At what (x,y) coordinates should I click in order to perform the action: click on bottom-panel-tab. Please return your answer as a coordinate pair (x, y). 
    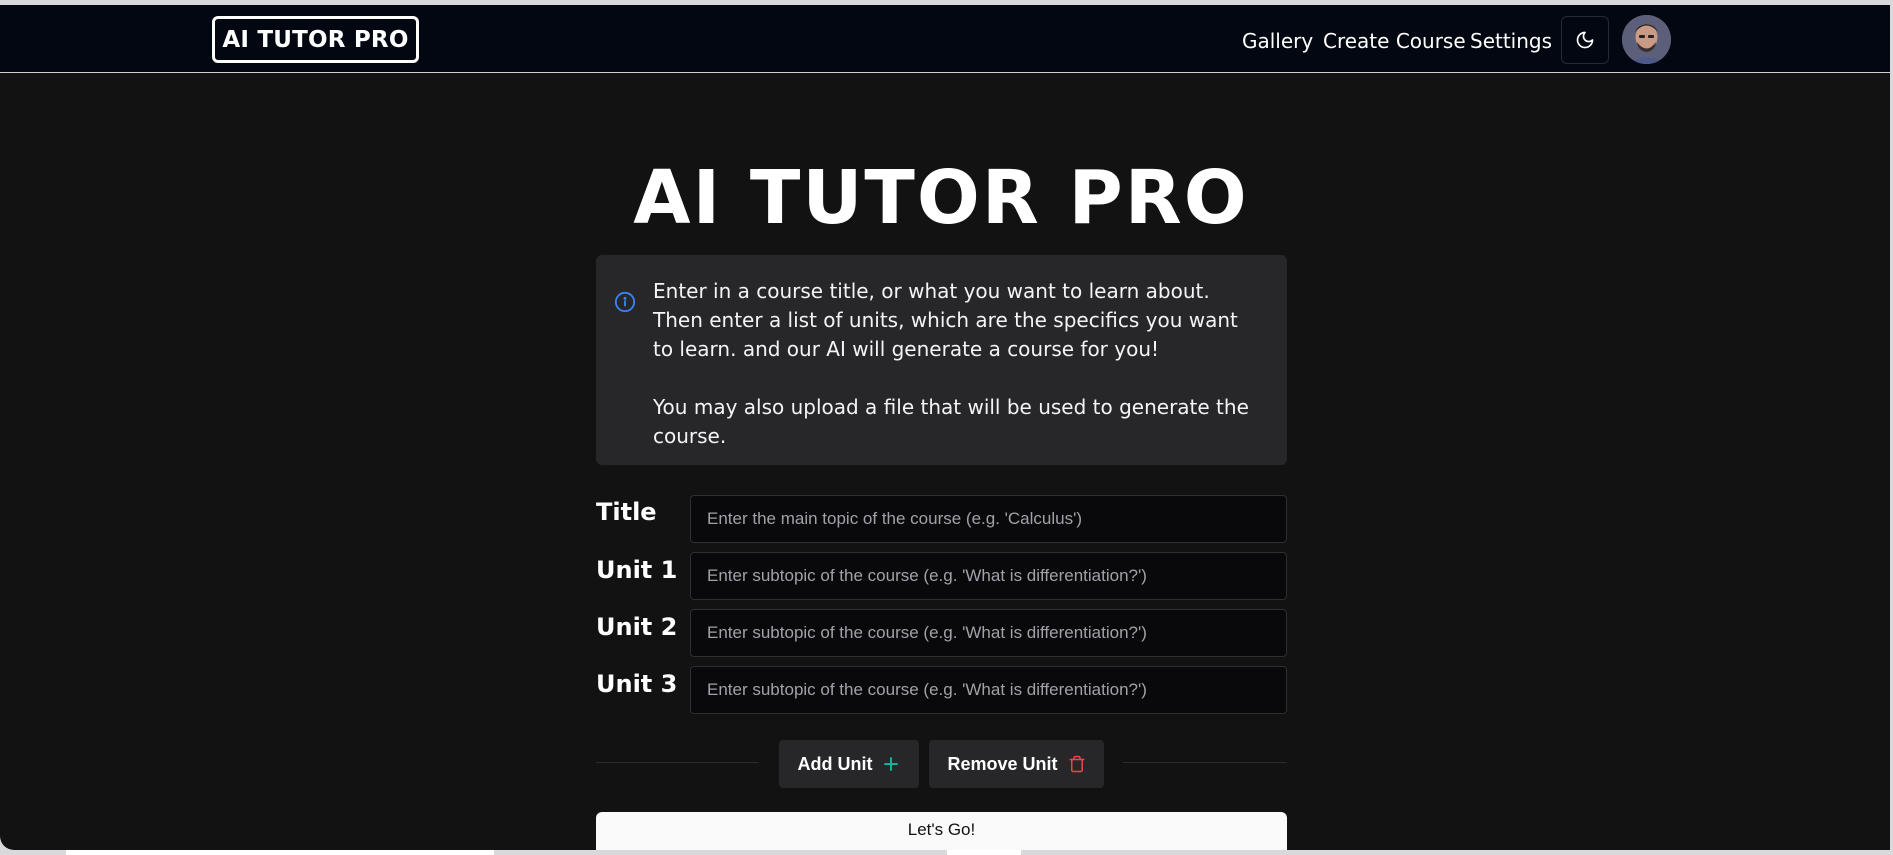
    Looking at the image, I should click on (280, 852).